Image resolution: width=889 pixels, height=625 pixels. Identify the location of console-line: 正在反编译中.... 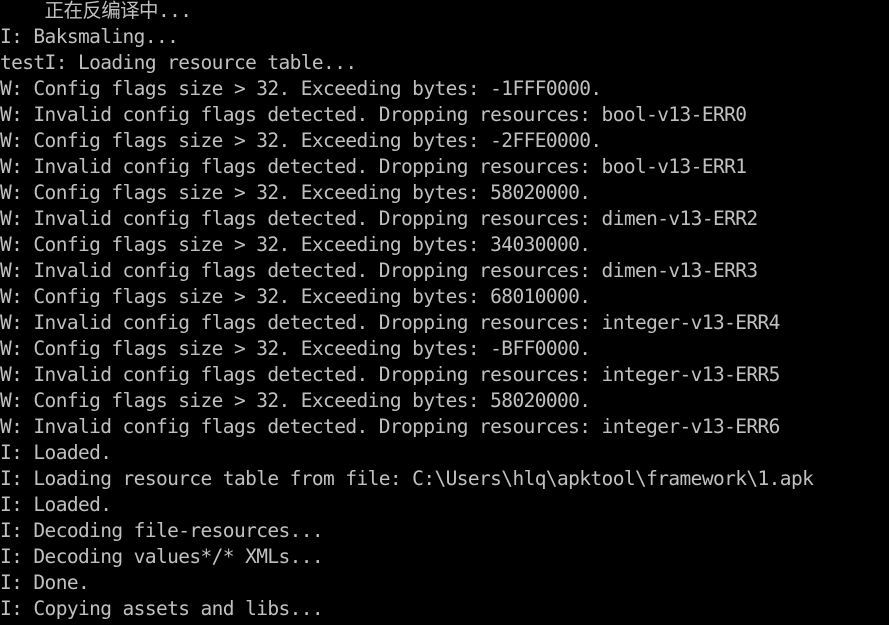
(96, 11).